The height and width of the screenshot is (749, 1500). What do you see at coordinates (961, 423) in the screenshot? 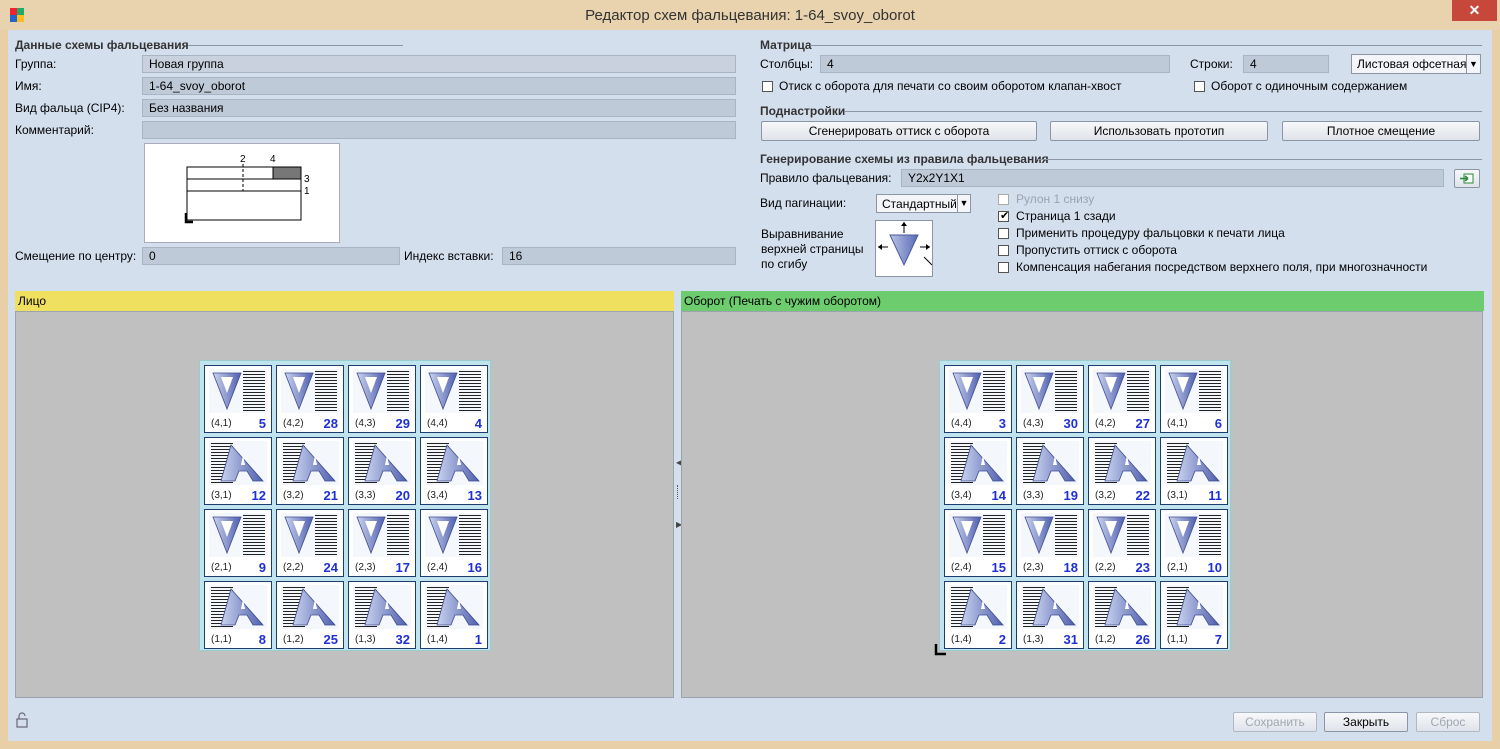
I see `cell-coordinate: (4,4)` at bounding box center [961, 423].